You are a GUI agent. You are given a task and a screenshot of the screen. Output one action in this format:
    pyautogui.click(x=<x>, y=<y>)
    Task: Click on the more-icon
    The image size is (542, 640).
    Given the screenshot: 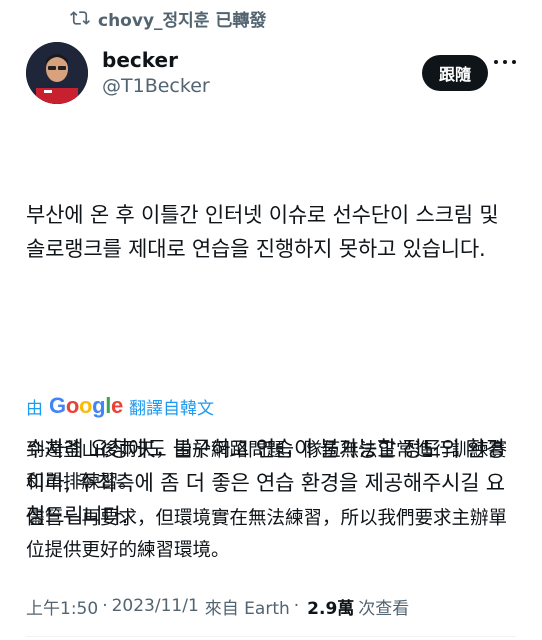 What is the action you would take?
    pyautogui.click(x=505, y=62)
    